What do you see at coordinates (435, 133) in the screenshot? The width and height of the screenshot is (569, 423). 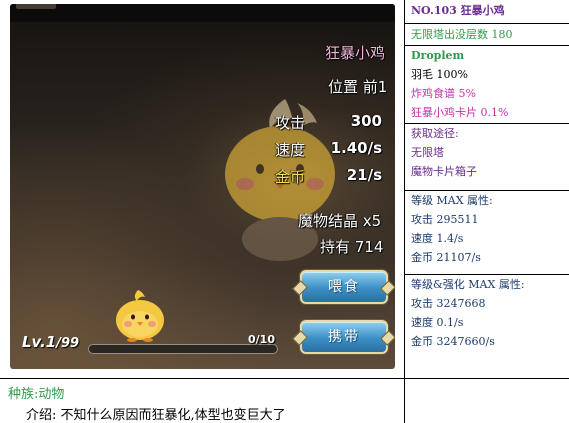 I see `obtain-header: 获取途径:` at bounding box center [435, 133].